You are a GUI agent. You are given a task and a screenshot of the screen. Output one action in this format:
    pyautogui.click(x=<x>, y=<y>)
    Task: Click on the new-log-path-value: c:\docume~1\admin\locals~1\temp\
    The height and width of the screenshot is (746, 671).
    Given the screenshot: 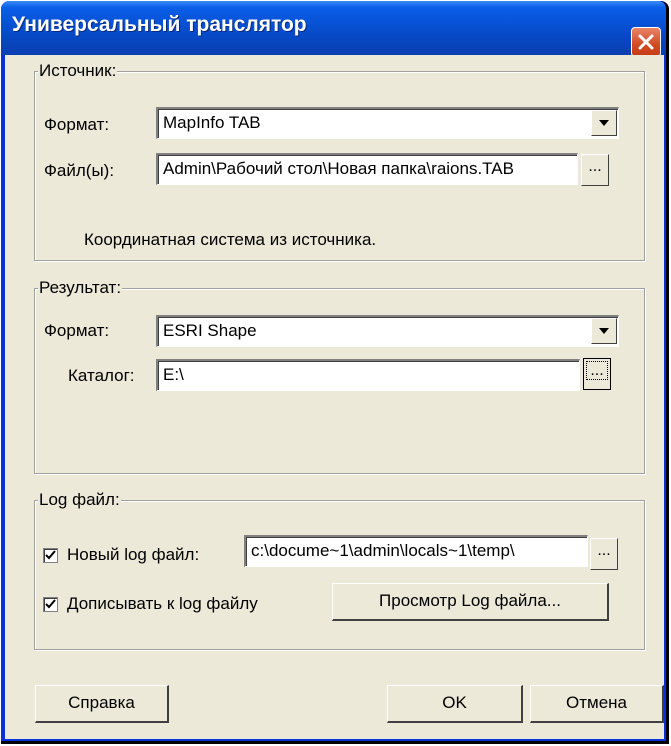 What is the action you would take?
    pyautogui.click(x=383, y=550)
    